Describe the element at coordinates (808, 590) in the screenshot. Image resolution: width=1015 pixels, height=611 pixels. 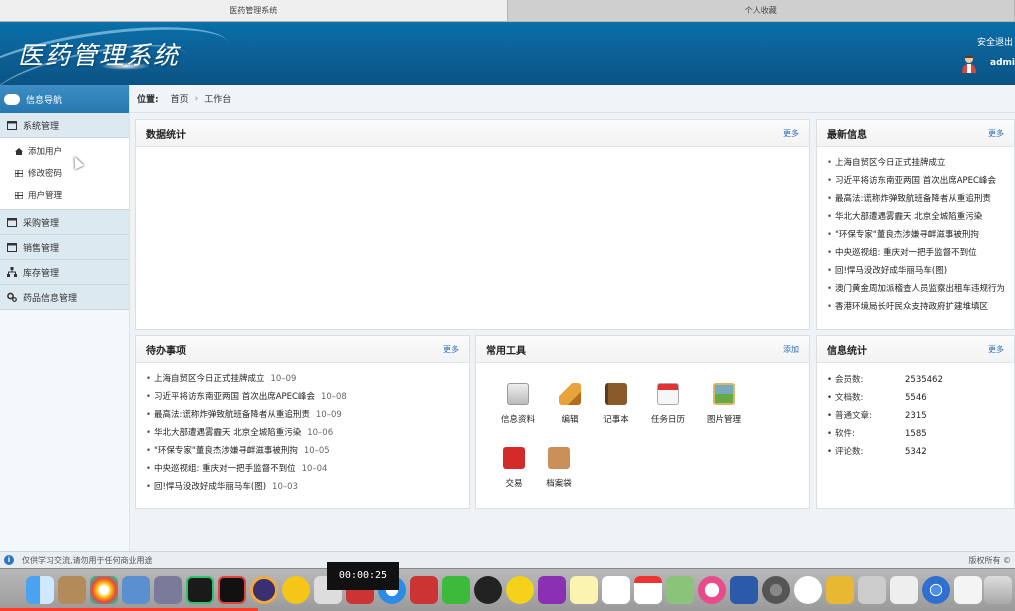
I see `baidu-netdisk-icon` at that location.